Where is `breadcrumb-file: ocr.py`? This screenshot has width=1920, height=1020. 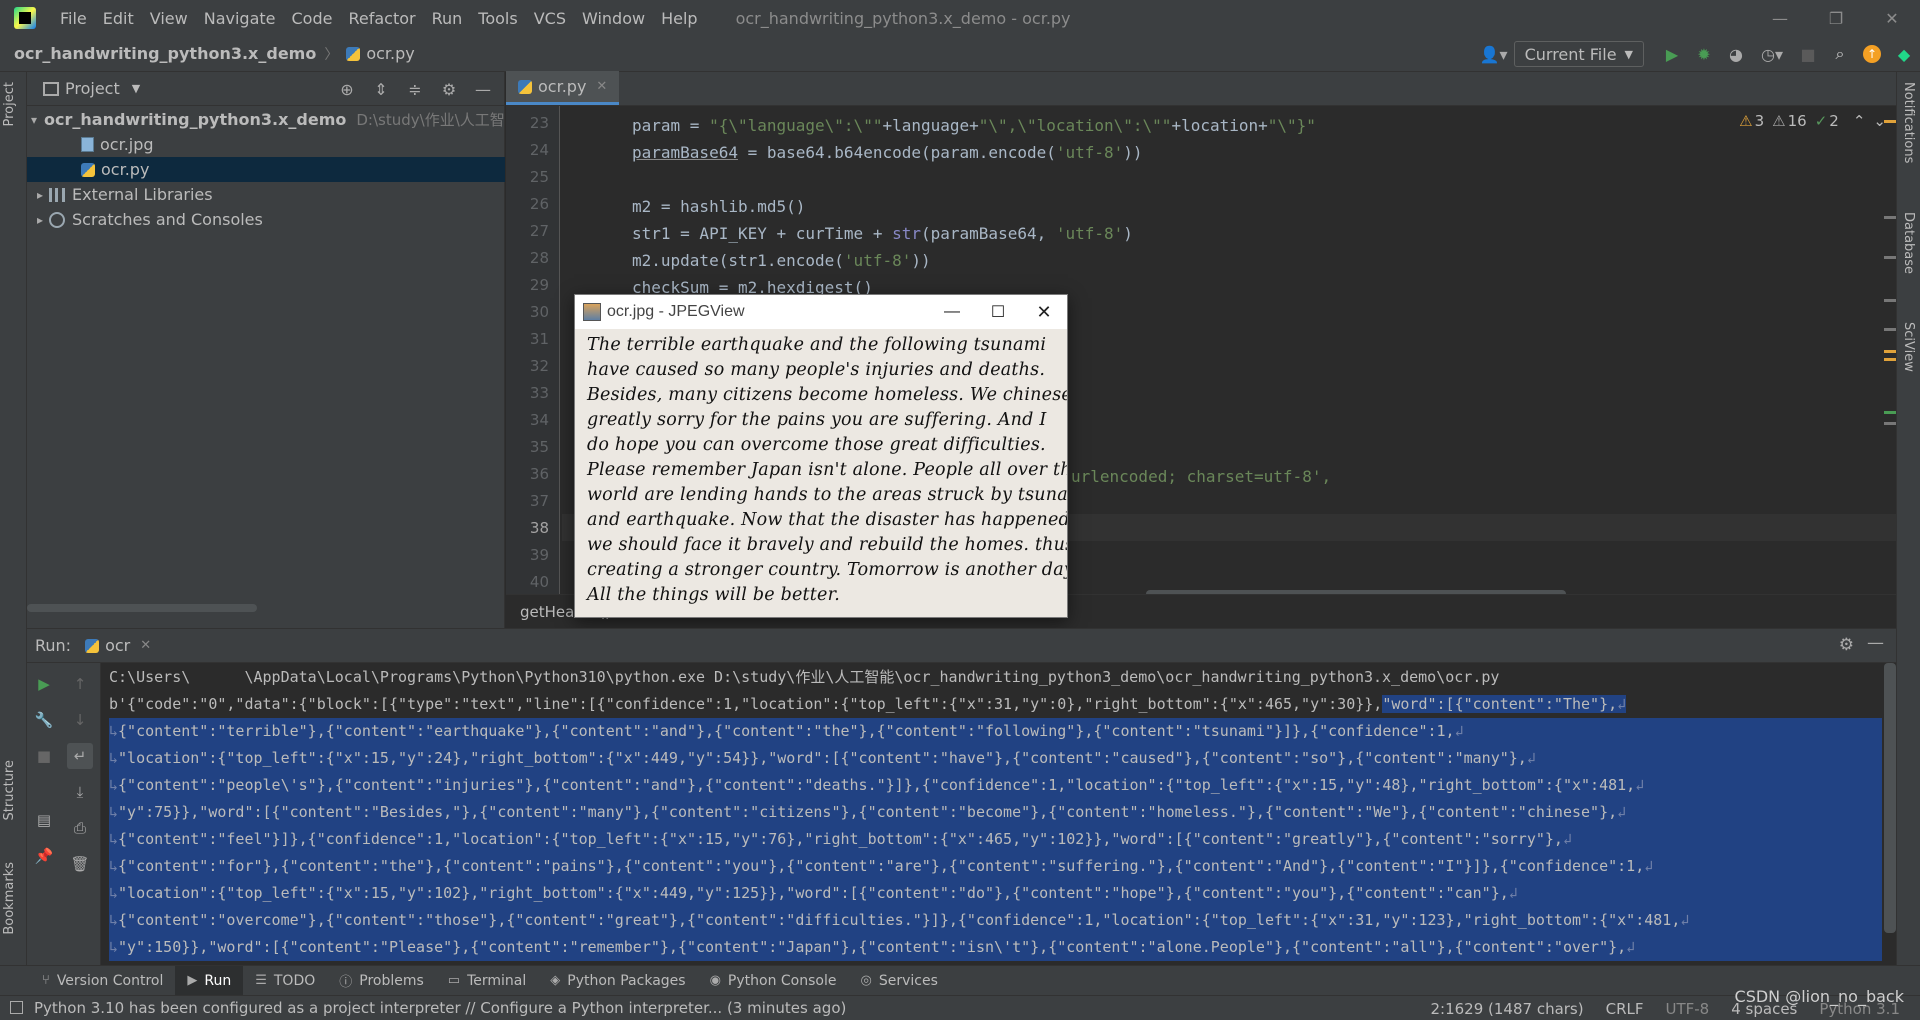
breadcrumb-file: ocr.py is located at coordinates (380, 53).